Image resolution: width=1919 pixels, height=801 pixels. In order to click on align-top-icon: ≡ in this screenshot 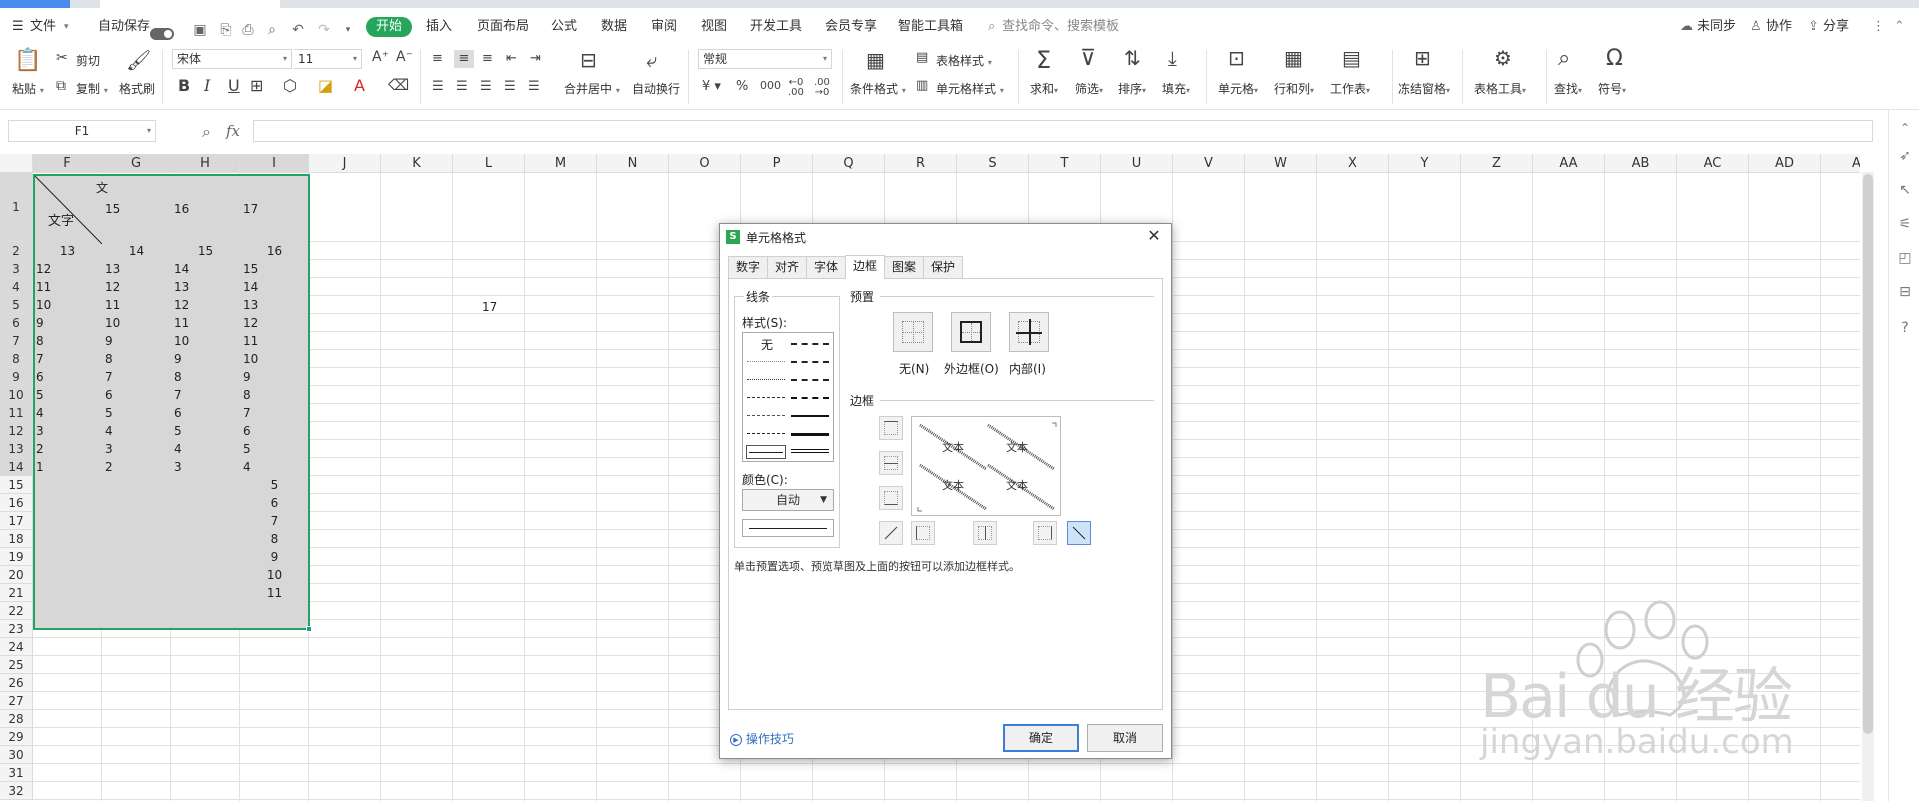, I will do `click(437, 58)`.